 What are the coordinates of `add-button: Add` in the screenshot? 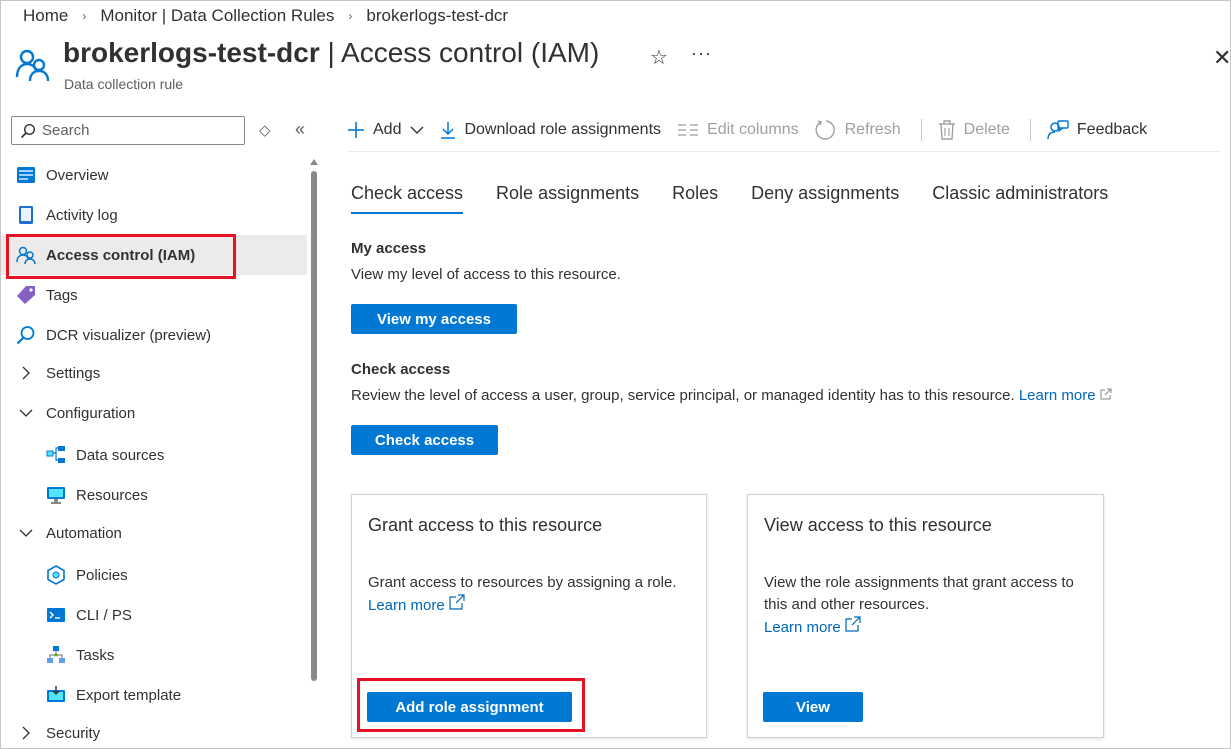 It's located at (385, 130).